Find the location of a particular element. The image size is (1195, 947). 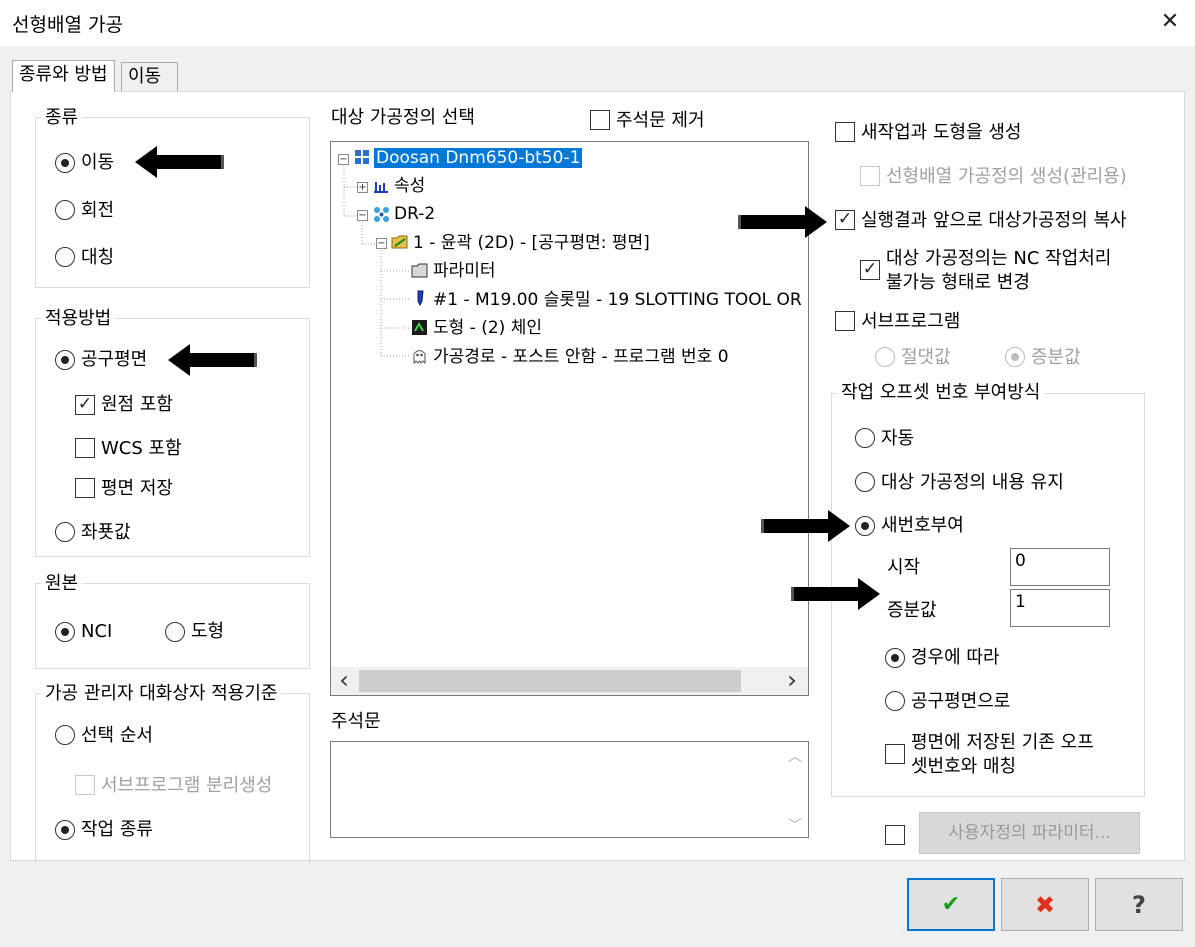

properties-icon is located at coordinates (381, 187).